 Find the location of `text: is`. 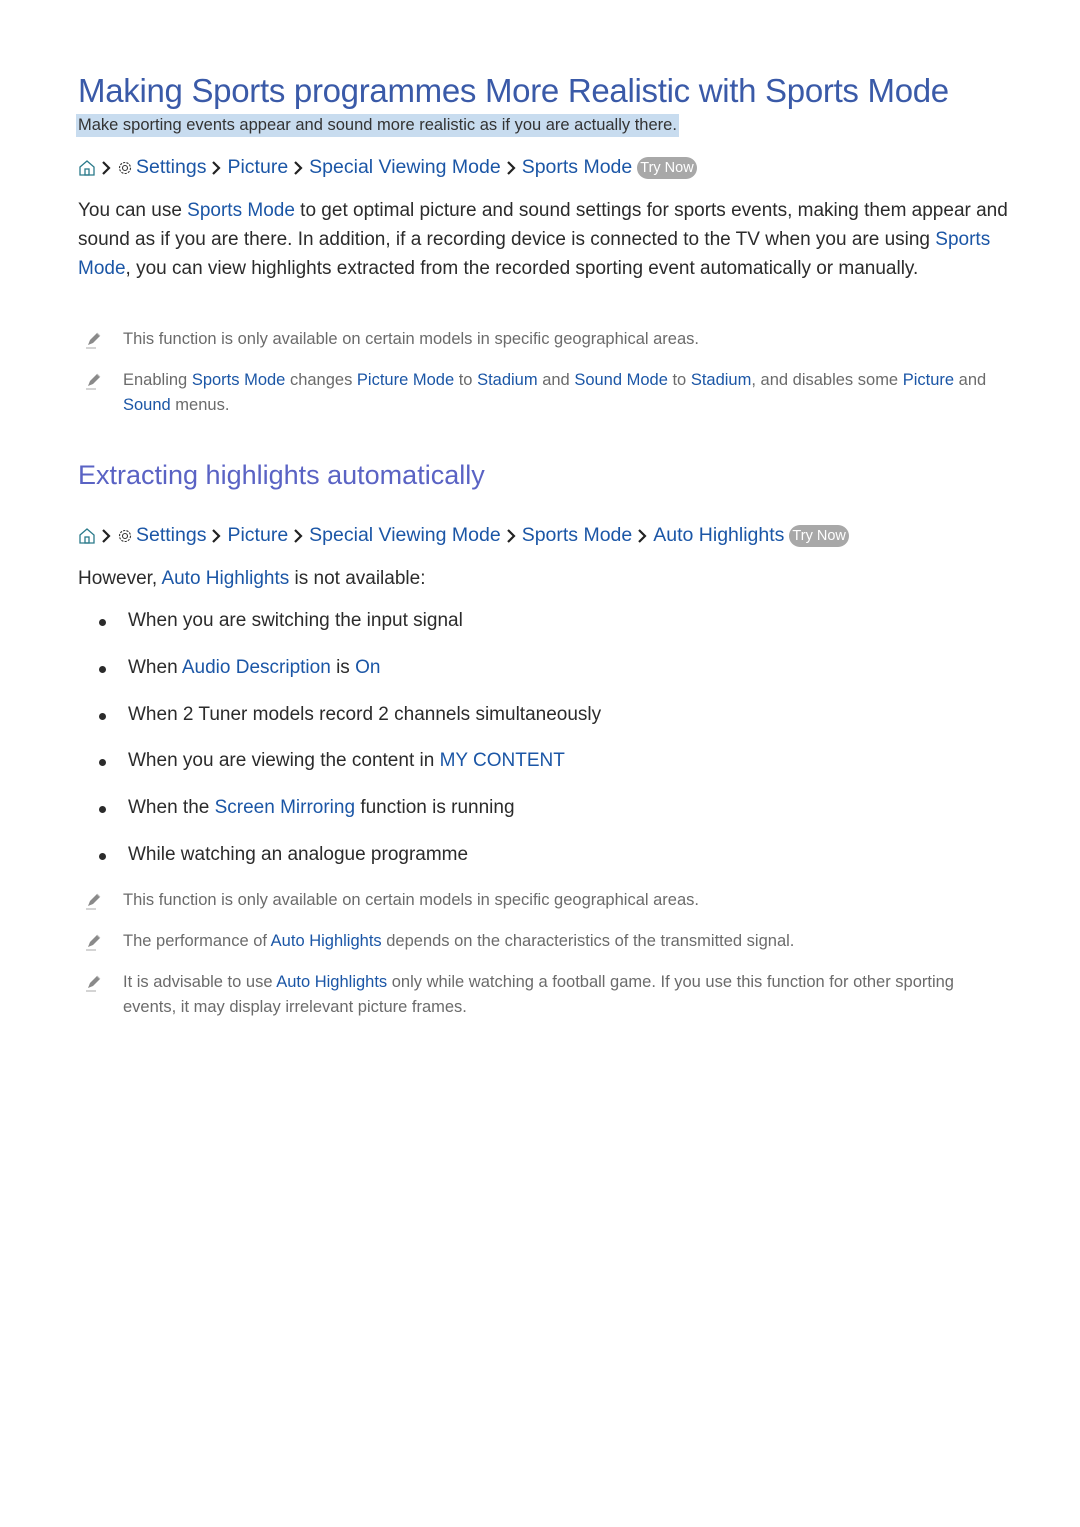

text: is is located at coordinates (343, 667).